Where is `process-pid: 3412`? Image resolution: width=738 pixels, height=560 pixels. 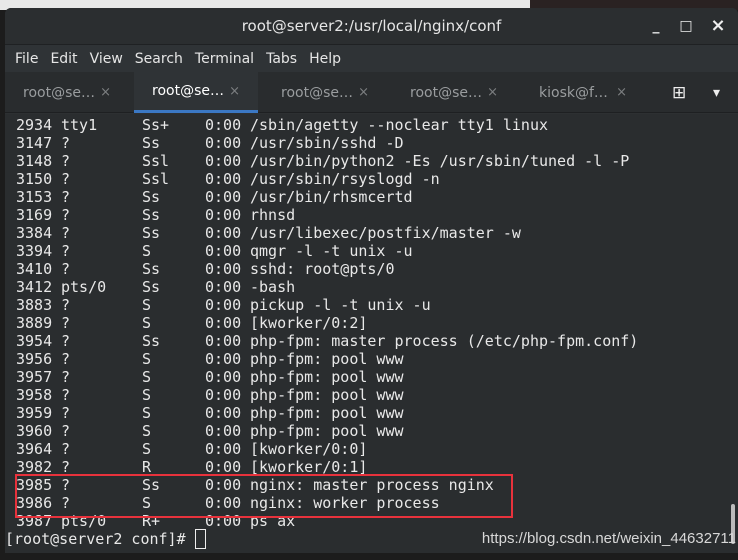
process-pid: 3412 is located at coordinates (34, 287).